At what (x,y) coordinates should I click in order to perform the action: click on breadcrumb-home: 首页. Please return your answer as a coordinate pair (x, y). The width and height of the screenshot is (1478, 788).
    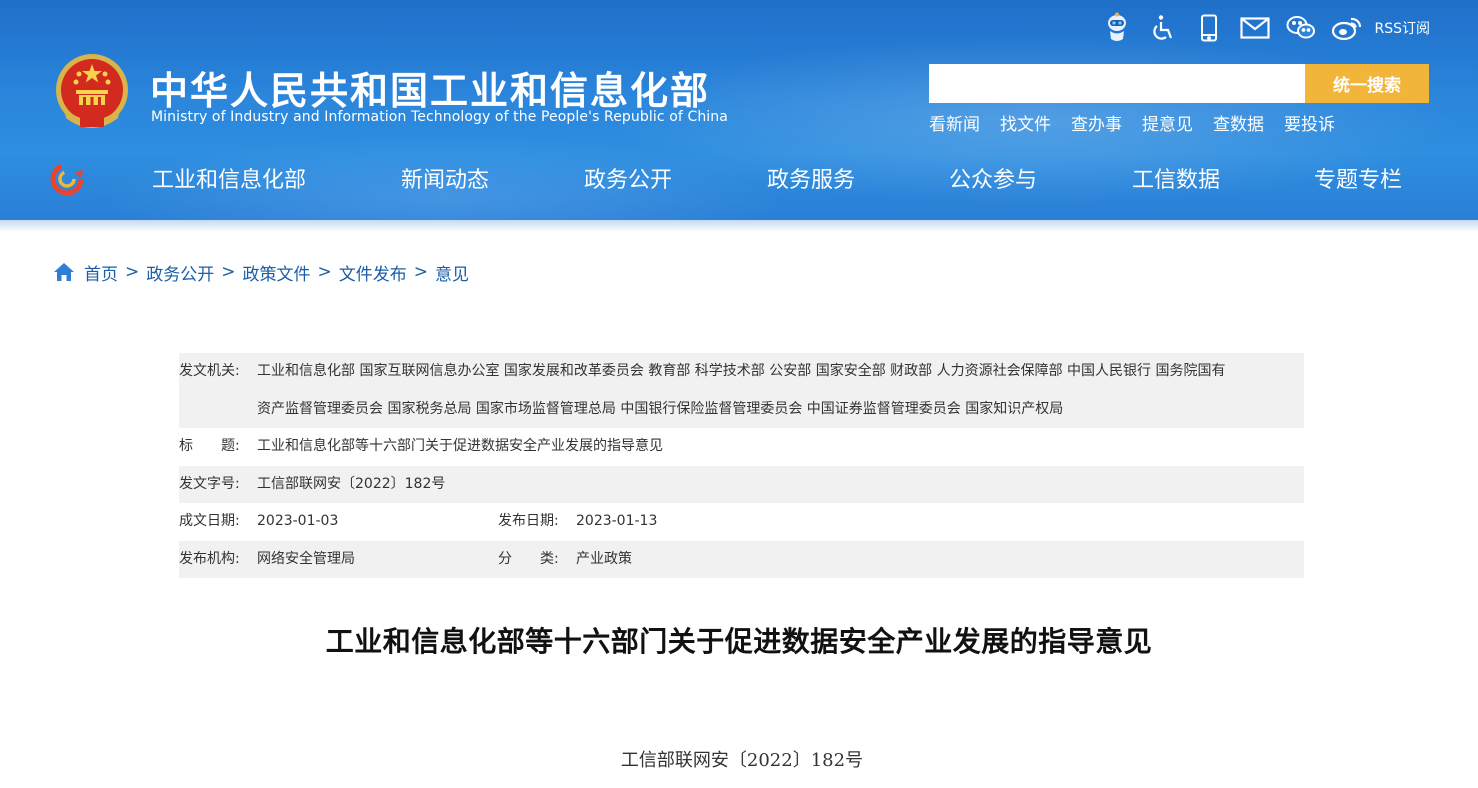
    Looking at the image, I should click on (101, 272).